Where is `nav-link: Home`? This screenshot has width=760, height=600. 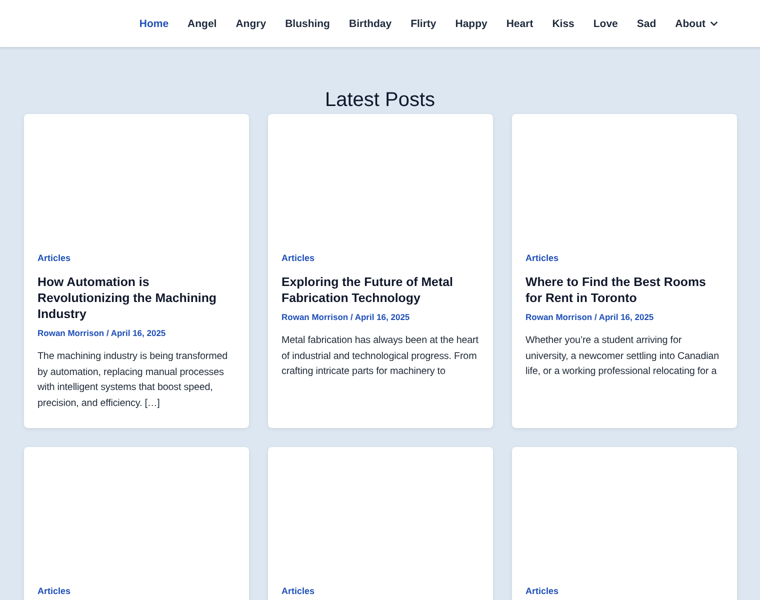
nav-link: Home is located at coordinates (154, 24).